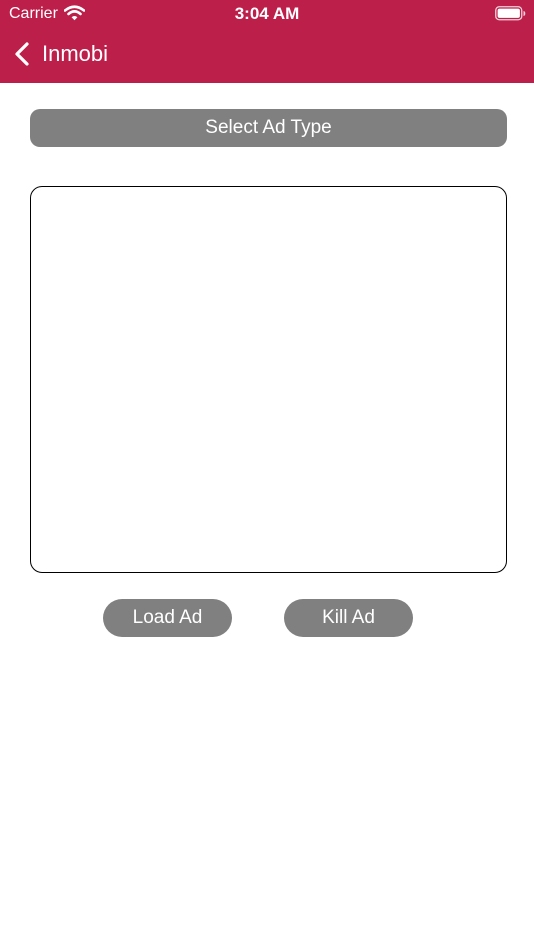 This screenshot has width=534, height=950. I want to click on select-ad-type-button: Select Ad Type, so click(268, 128).